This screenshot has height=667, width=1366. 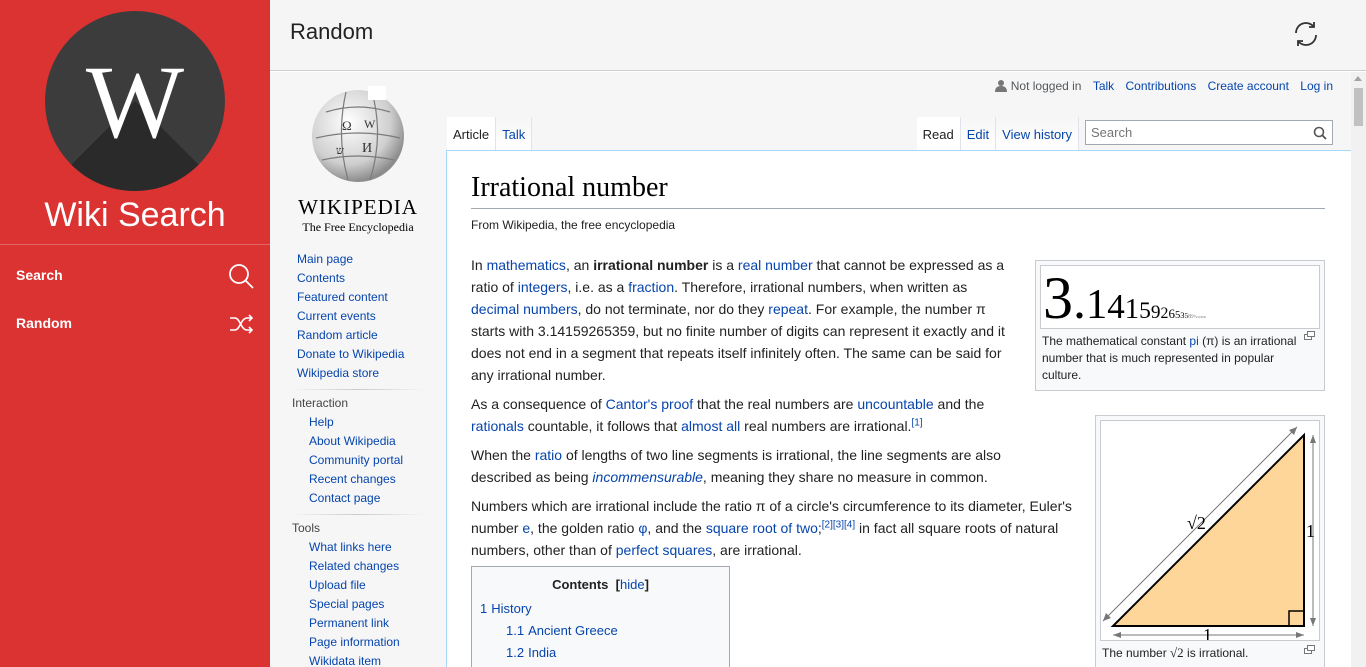 What do you see at coordinates (371, 373) in the screenshot?
I see `wiki-nav-wikipedia-store: Wikipedia store` at bounding box center [371, 373].